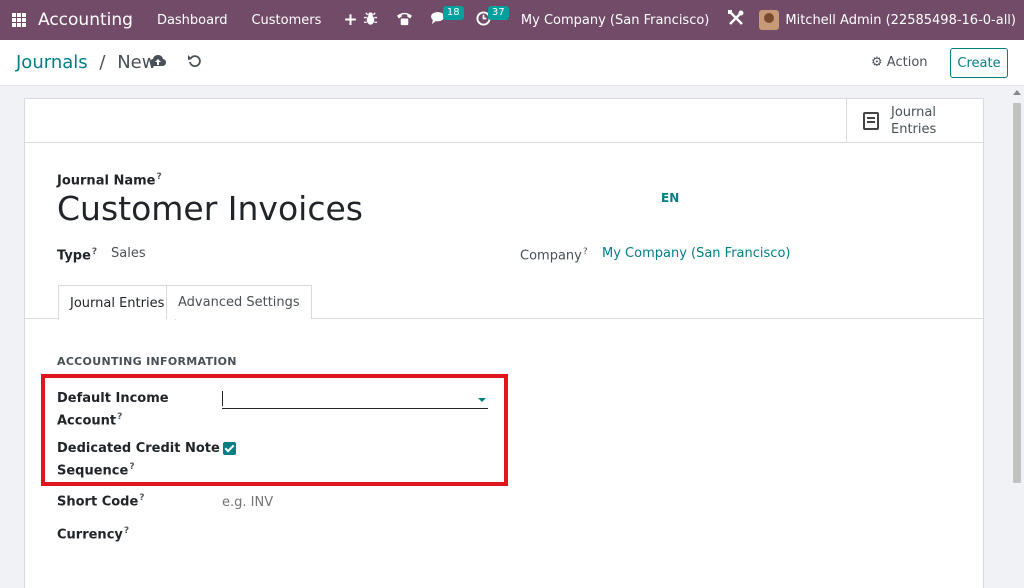  Describe the element at coordinates (52, 62) in the screenshot. I see `breadcrumb-journals-link: Journals` at that location.